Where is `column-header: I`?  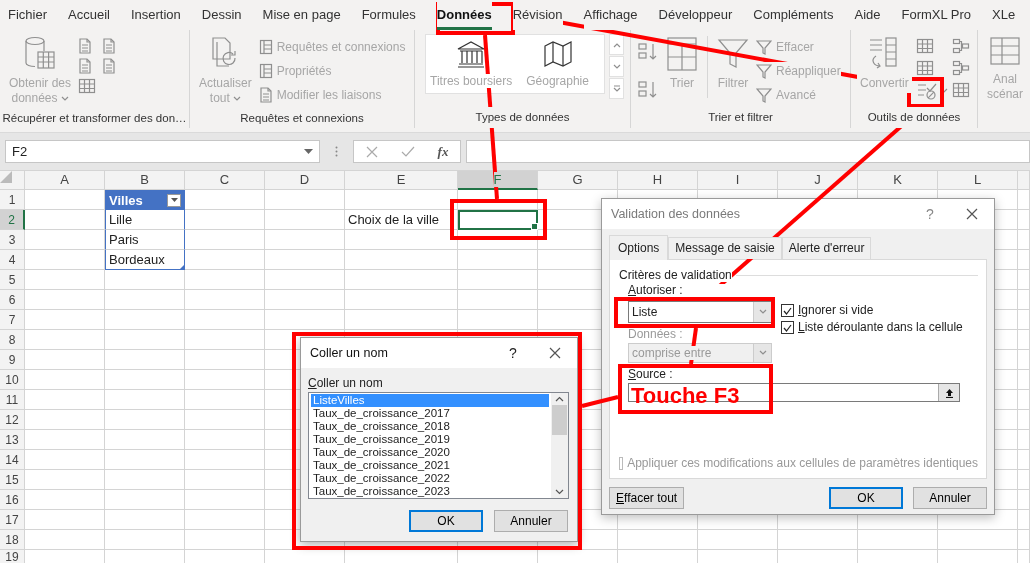 column-header: I is located at coordinates (738, 180).